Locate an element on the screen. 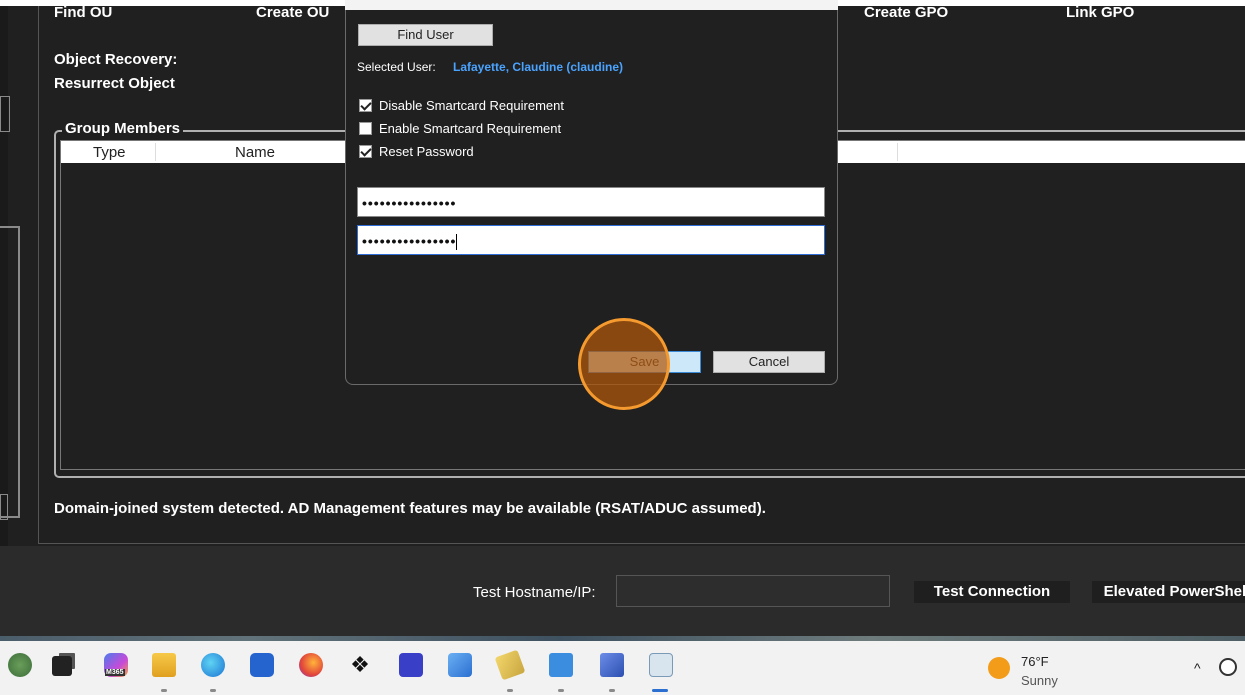 The height and width of the screenshot is (695, 1245). column-header-name: Name is located at coordinates (255, 152).